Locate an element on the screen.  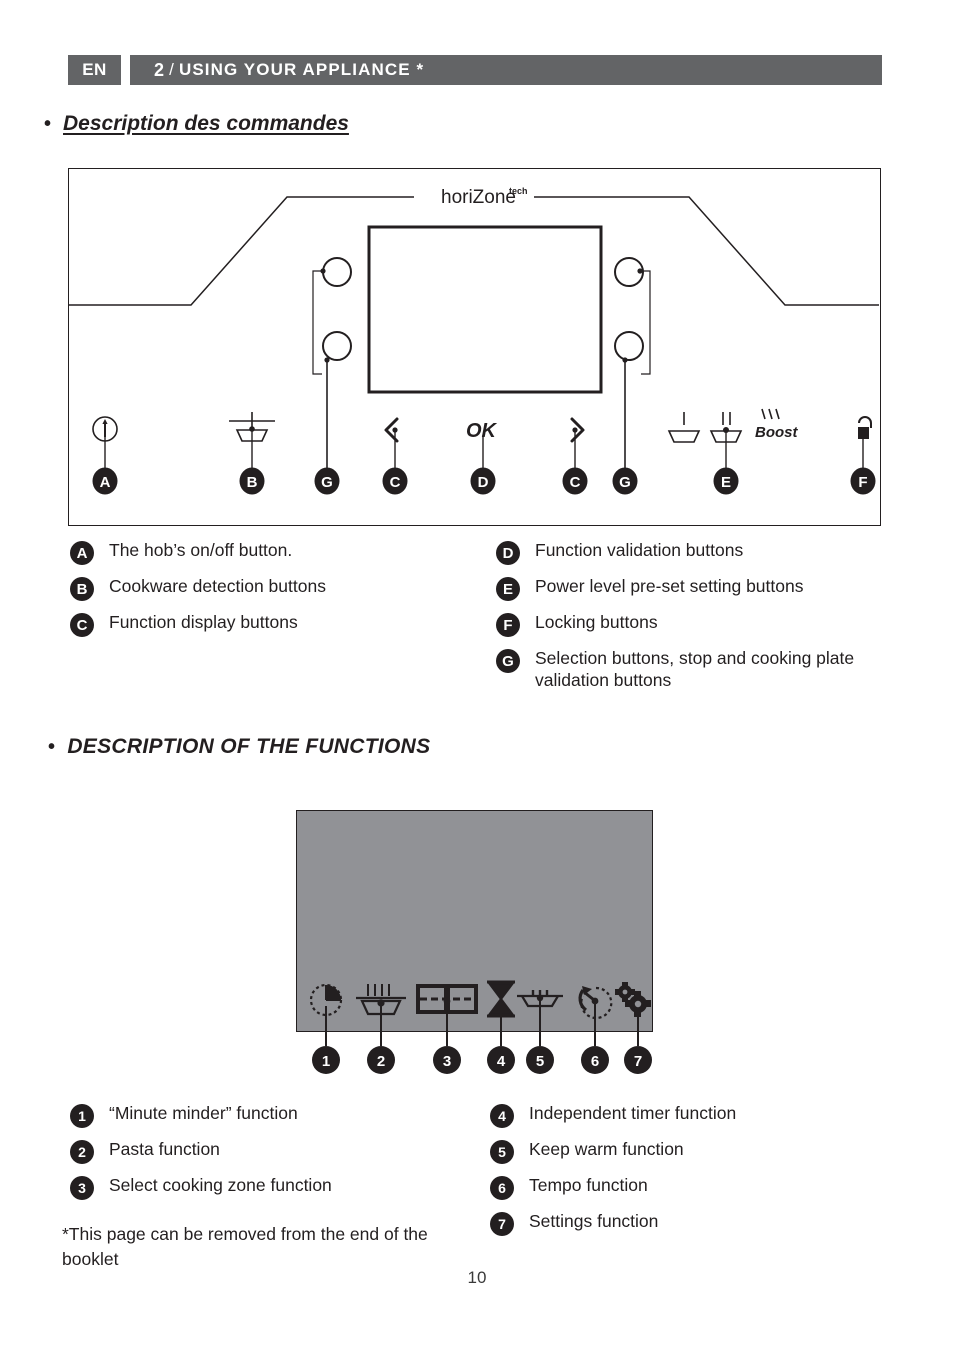
legend-badge-a: A is located at coordinates (82, 553).